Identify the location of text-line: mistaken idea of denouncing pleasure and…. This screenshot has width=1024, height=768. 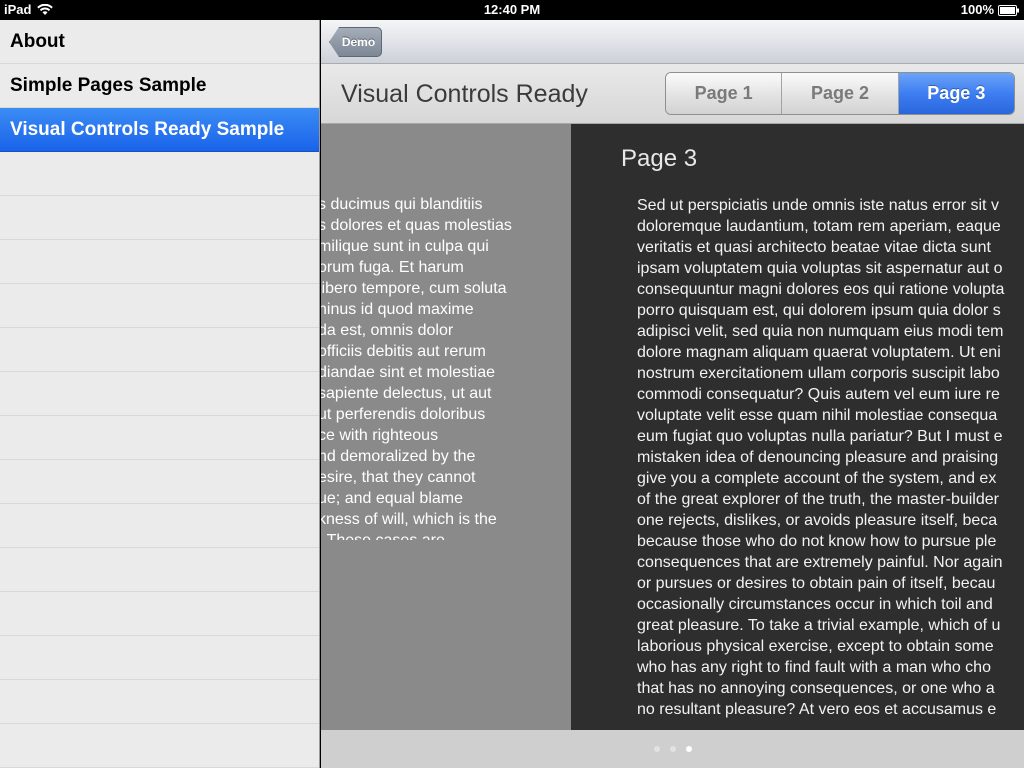
(818, 457).